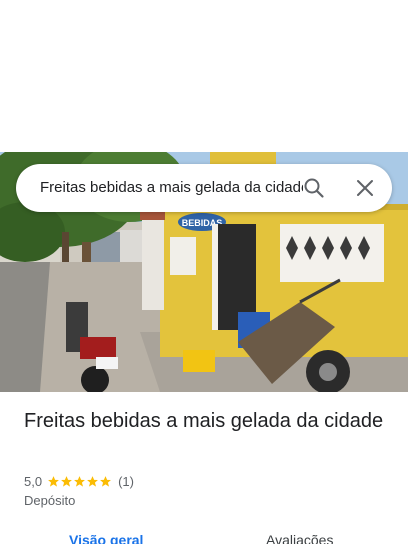 The image size is (408, 544). Describe the element at coordinates (204, 421) in the screenshot. I see `place-title: Freitas bebidas a mais gelada da cidade` at that location.